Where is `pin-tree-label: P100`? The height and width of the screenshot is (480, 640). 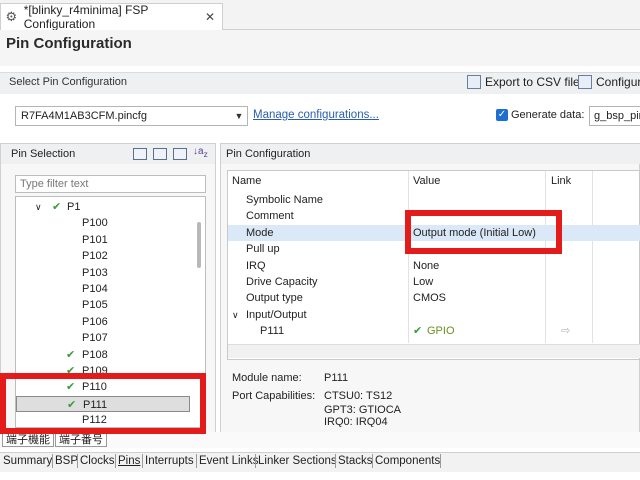 pin-tree-label: P100 is located at coordinates (95, 223).